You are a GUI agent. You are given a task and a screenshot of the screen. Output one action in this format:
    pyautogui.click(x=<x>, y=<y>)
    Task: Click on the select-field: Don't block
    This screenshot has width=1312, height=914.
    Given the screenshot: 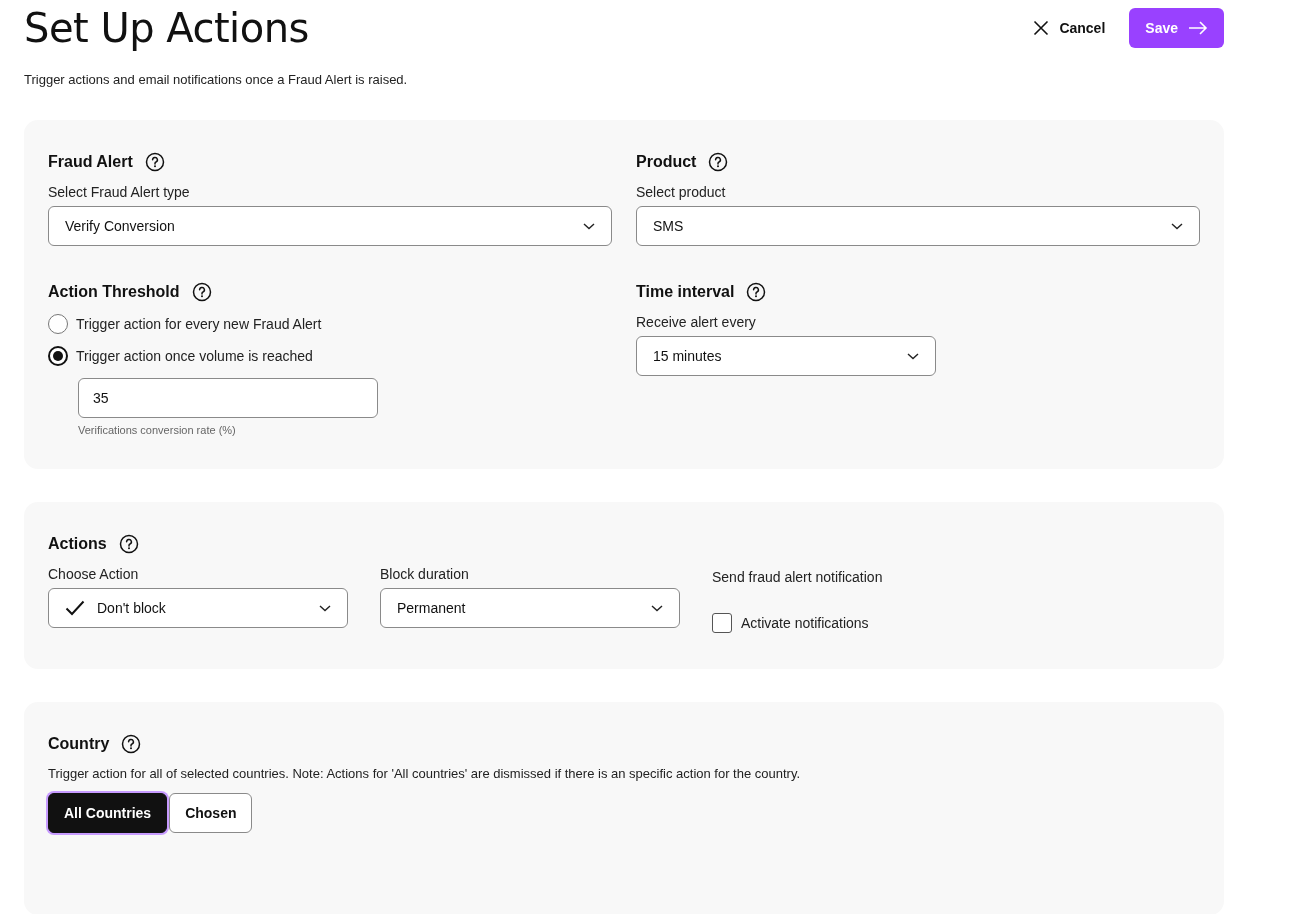 What is the action you would take?
    pyautogui.click(x=198, y=608)
    